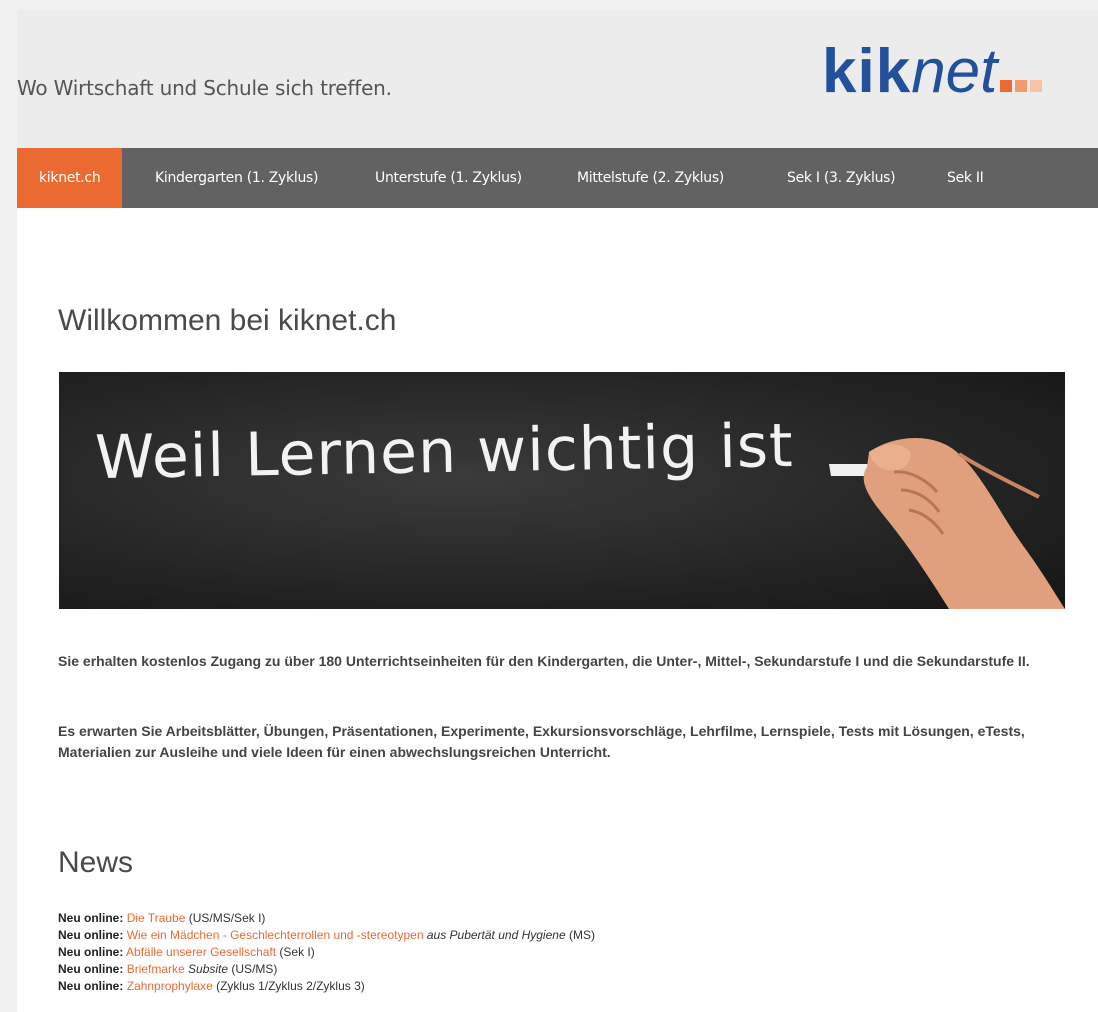 Image resolution: width=1098 pixels, height=1012 pixels. I want to click on banner-chalk-text: Weil Lernen wichtig ist, so click(444, 452).